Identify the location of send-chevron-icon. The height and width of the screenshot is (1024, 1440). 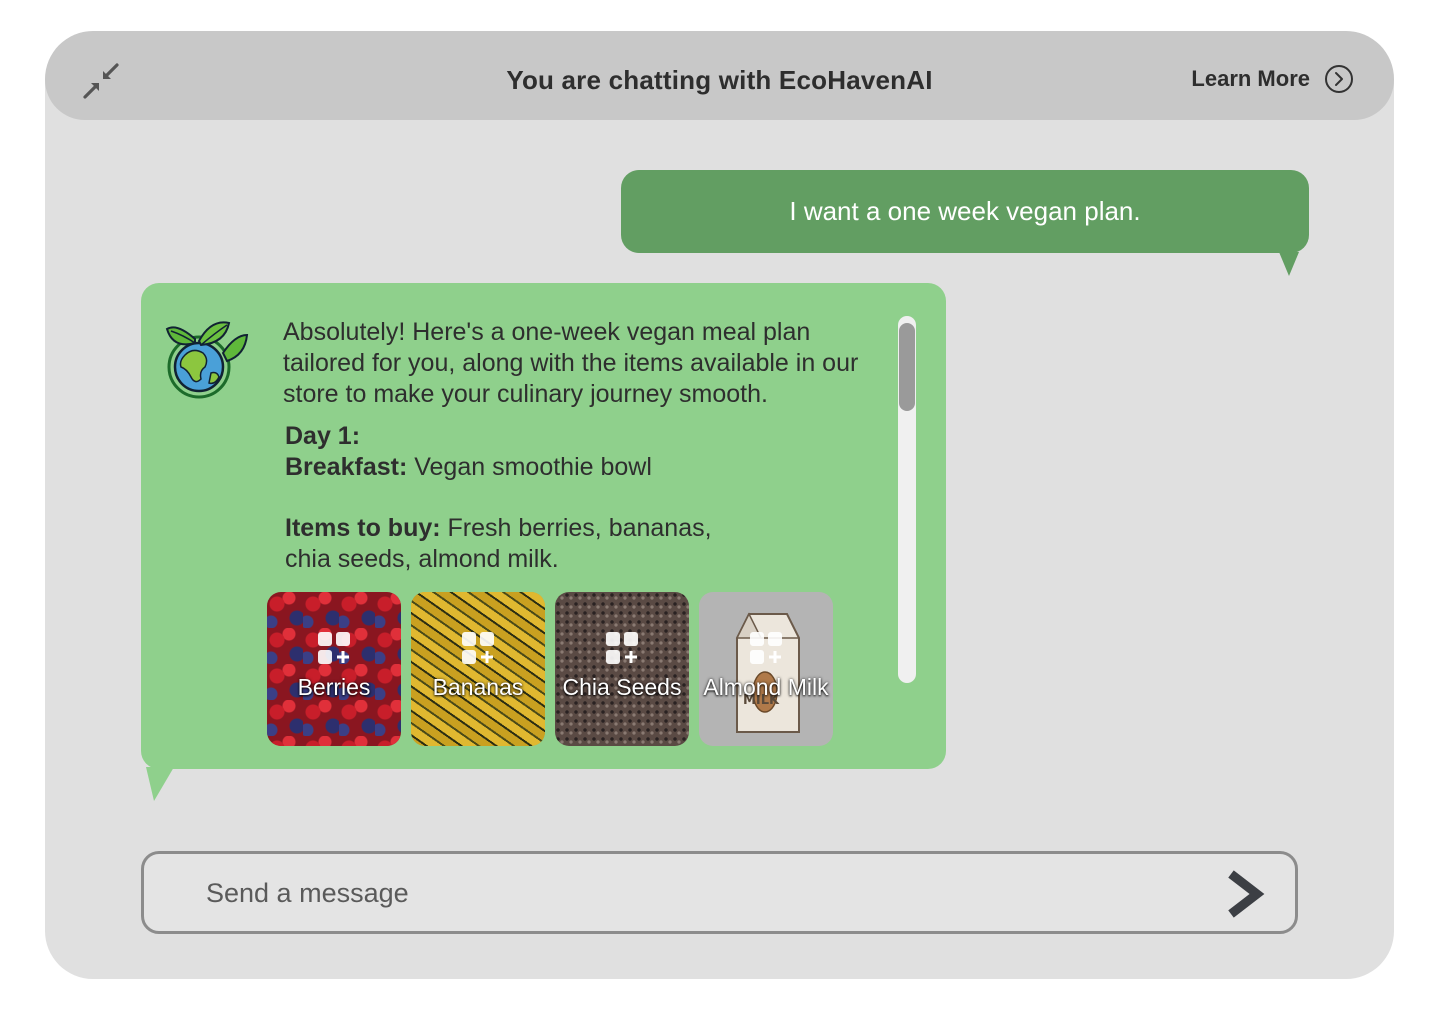
(1244, 894).